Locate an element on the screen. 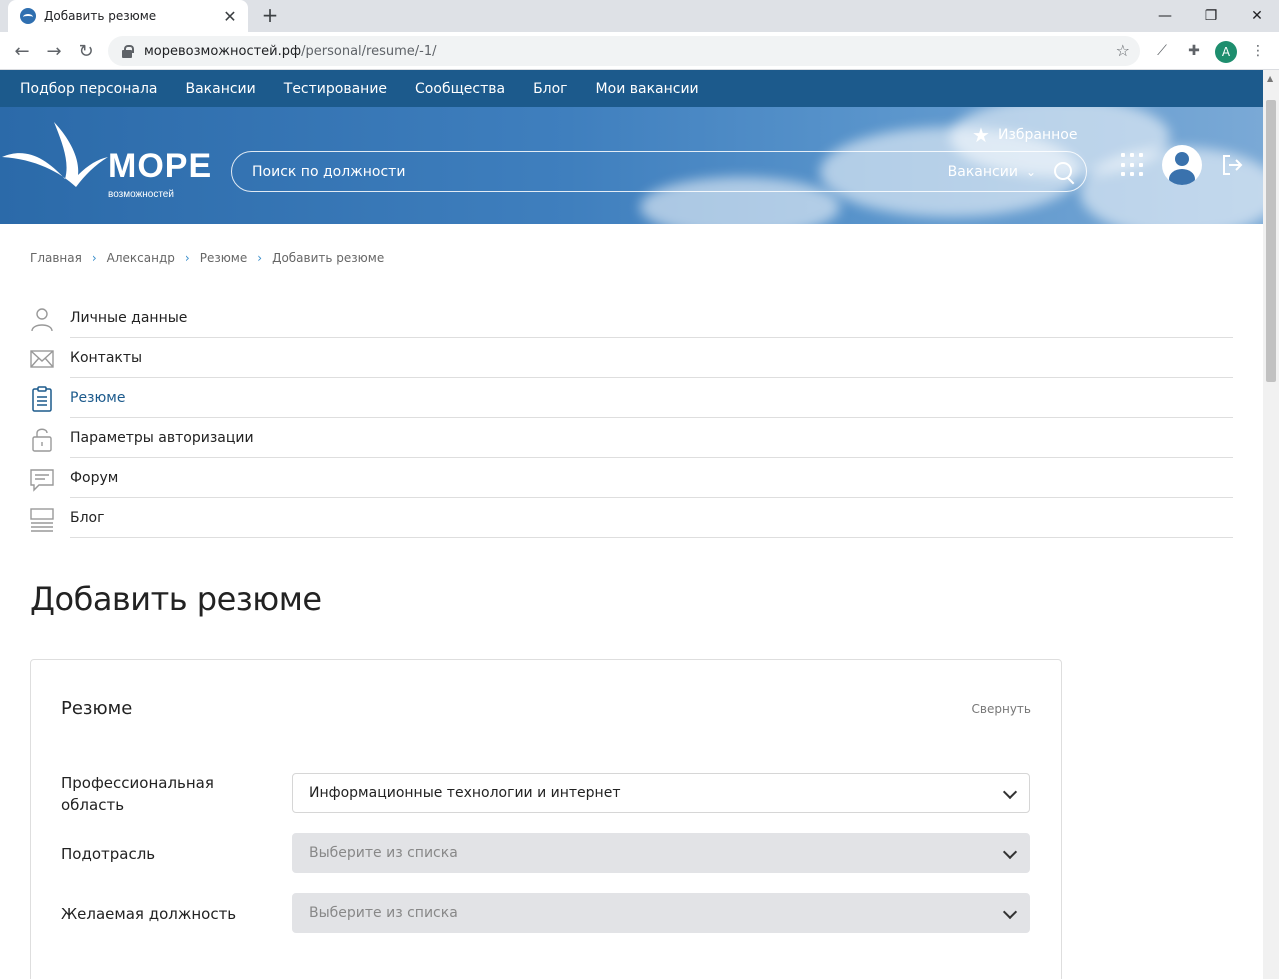 This screenshot has width=1279, height=979. nav-item-recruiting: Подбор персонала is located at coordinates (88, 89).